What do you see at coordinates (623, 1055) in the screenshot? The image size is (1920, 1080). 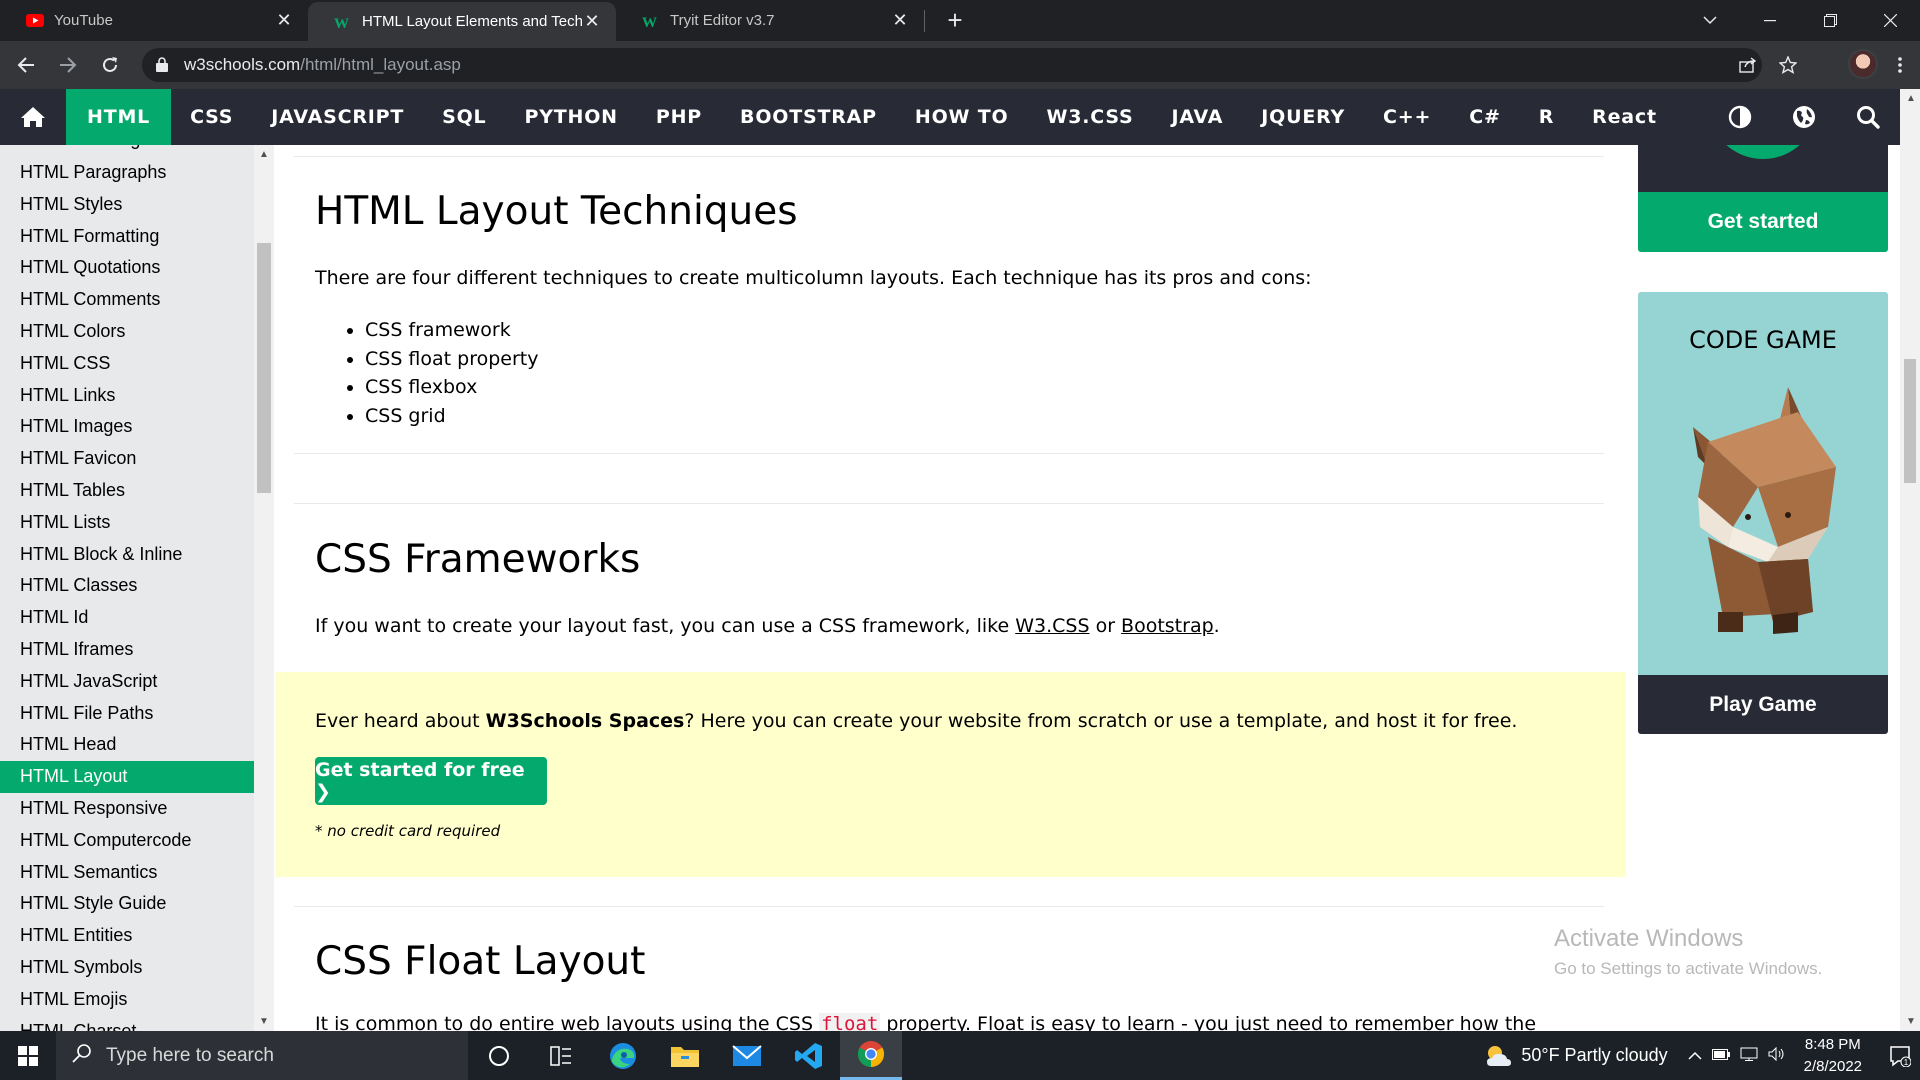 I see `edge-icon` at bounding box center [623, 1055].